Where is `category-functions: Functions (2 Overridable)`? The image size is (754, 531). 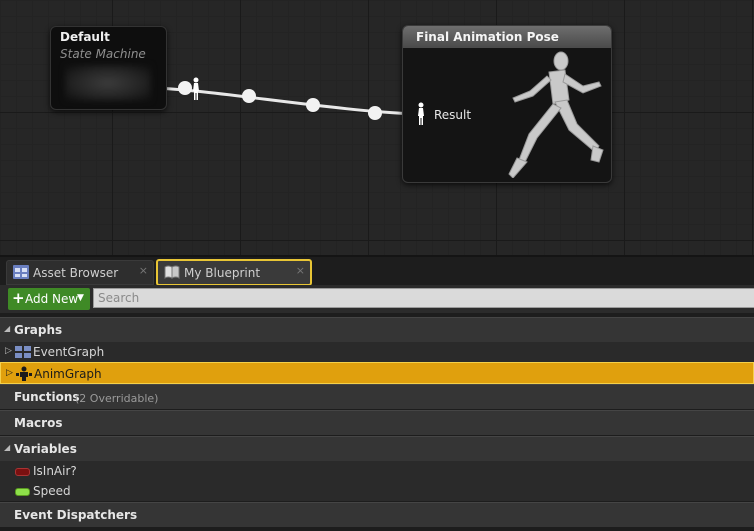 category-functions: Functions (2 Overridable) is located at coordinates (377, 396).